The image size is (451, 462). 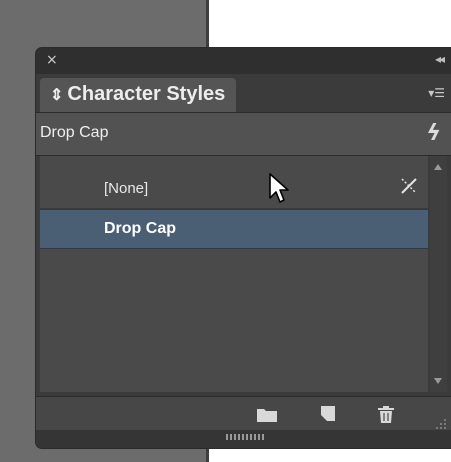 I want to click on tab-arrows-icon: ⇕, so click(x=57, y=95).